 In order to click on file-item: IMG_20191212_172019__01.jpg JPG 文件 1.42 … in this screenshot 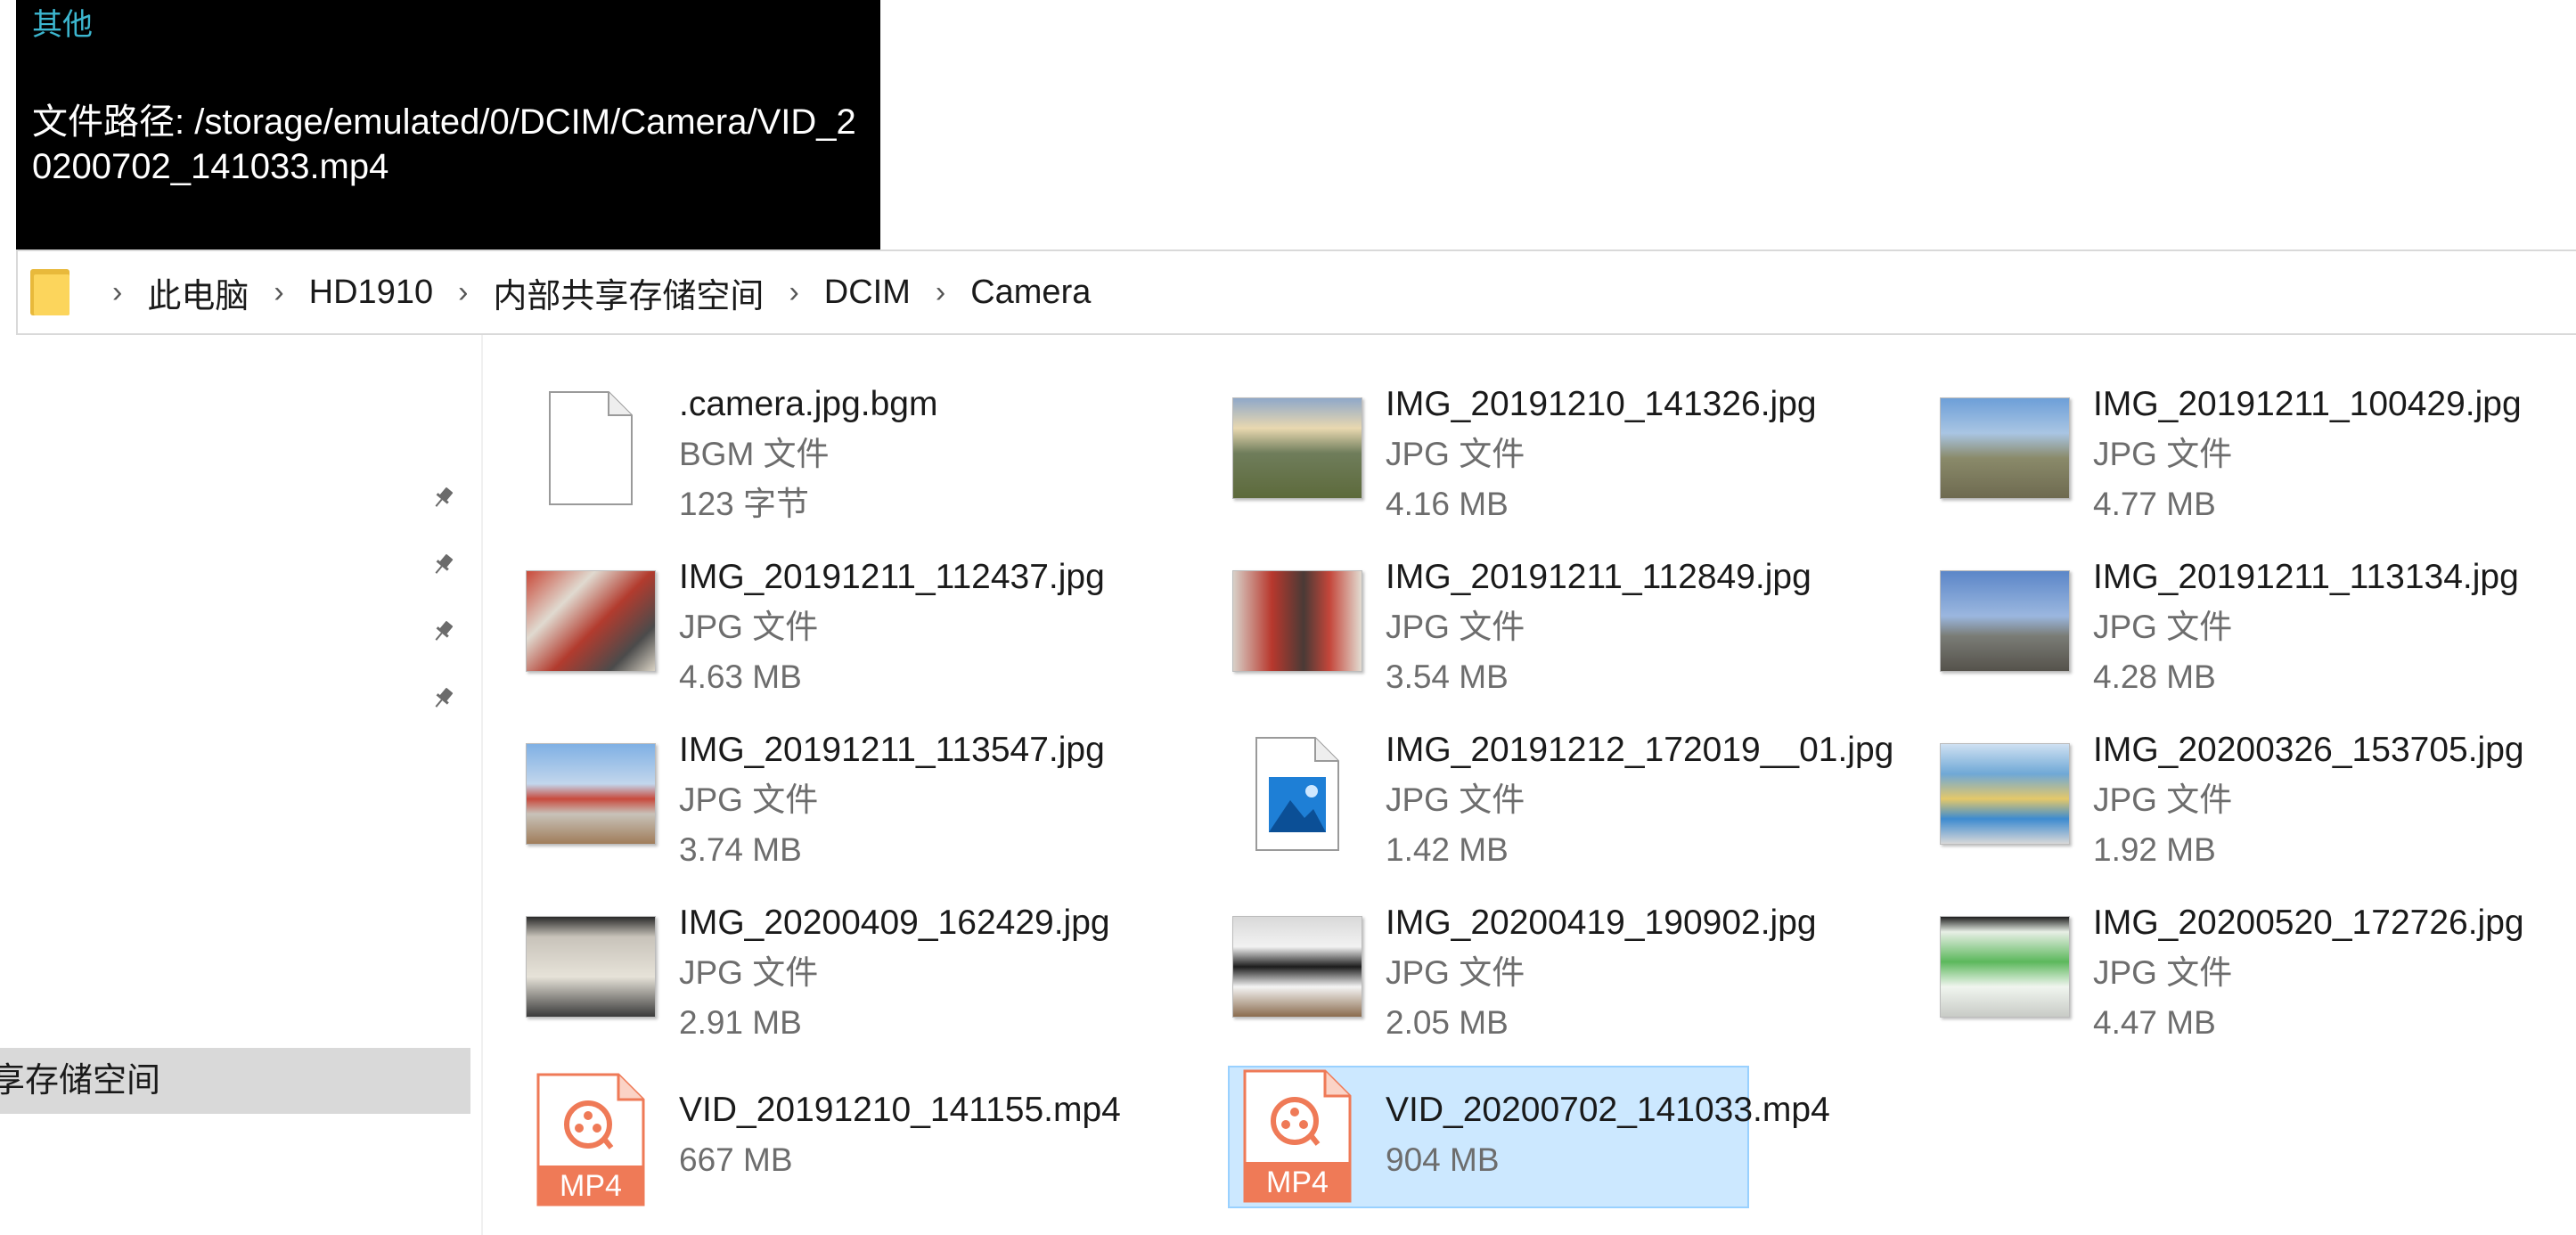, I will do `click(1540, 788)`.